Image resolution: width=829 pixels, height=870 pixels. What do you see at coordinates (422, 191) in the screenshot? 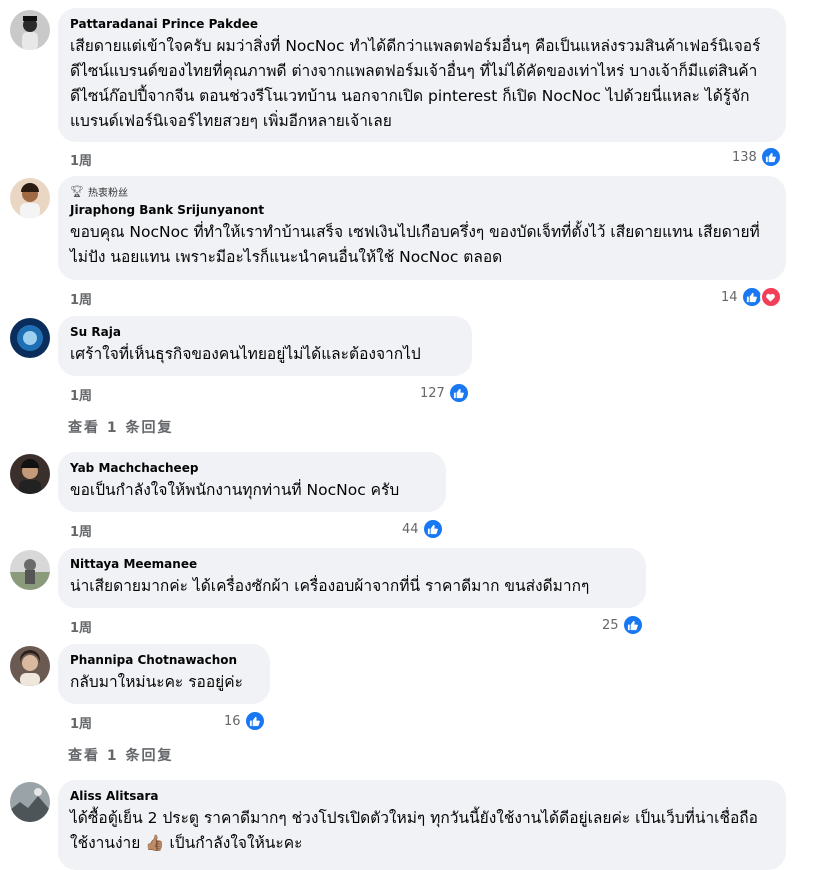
I see `fan-badge: 🏆︎ 热衷粉丝` at bounding box center [422, 191].